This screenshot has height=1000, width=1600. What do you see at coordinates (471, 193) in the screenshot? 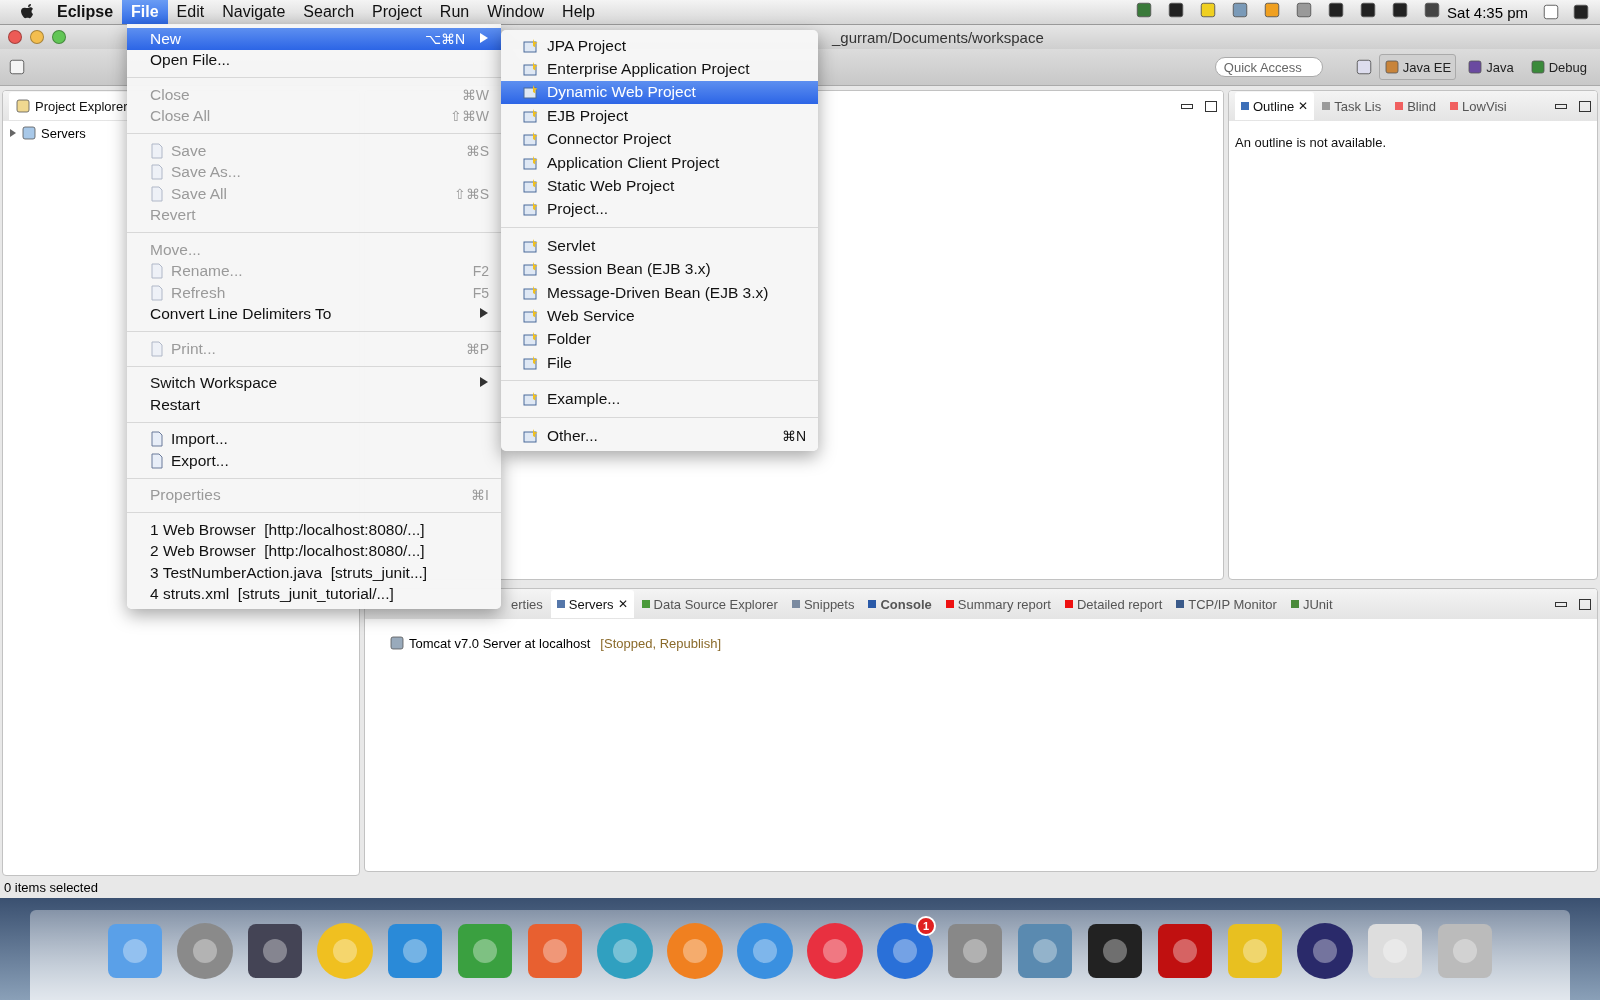
I see `shortcut-label: ⇧⌘S` at bounding box center [471, 193].